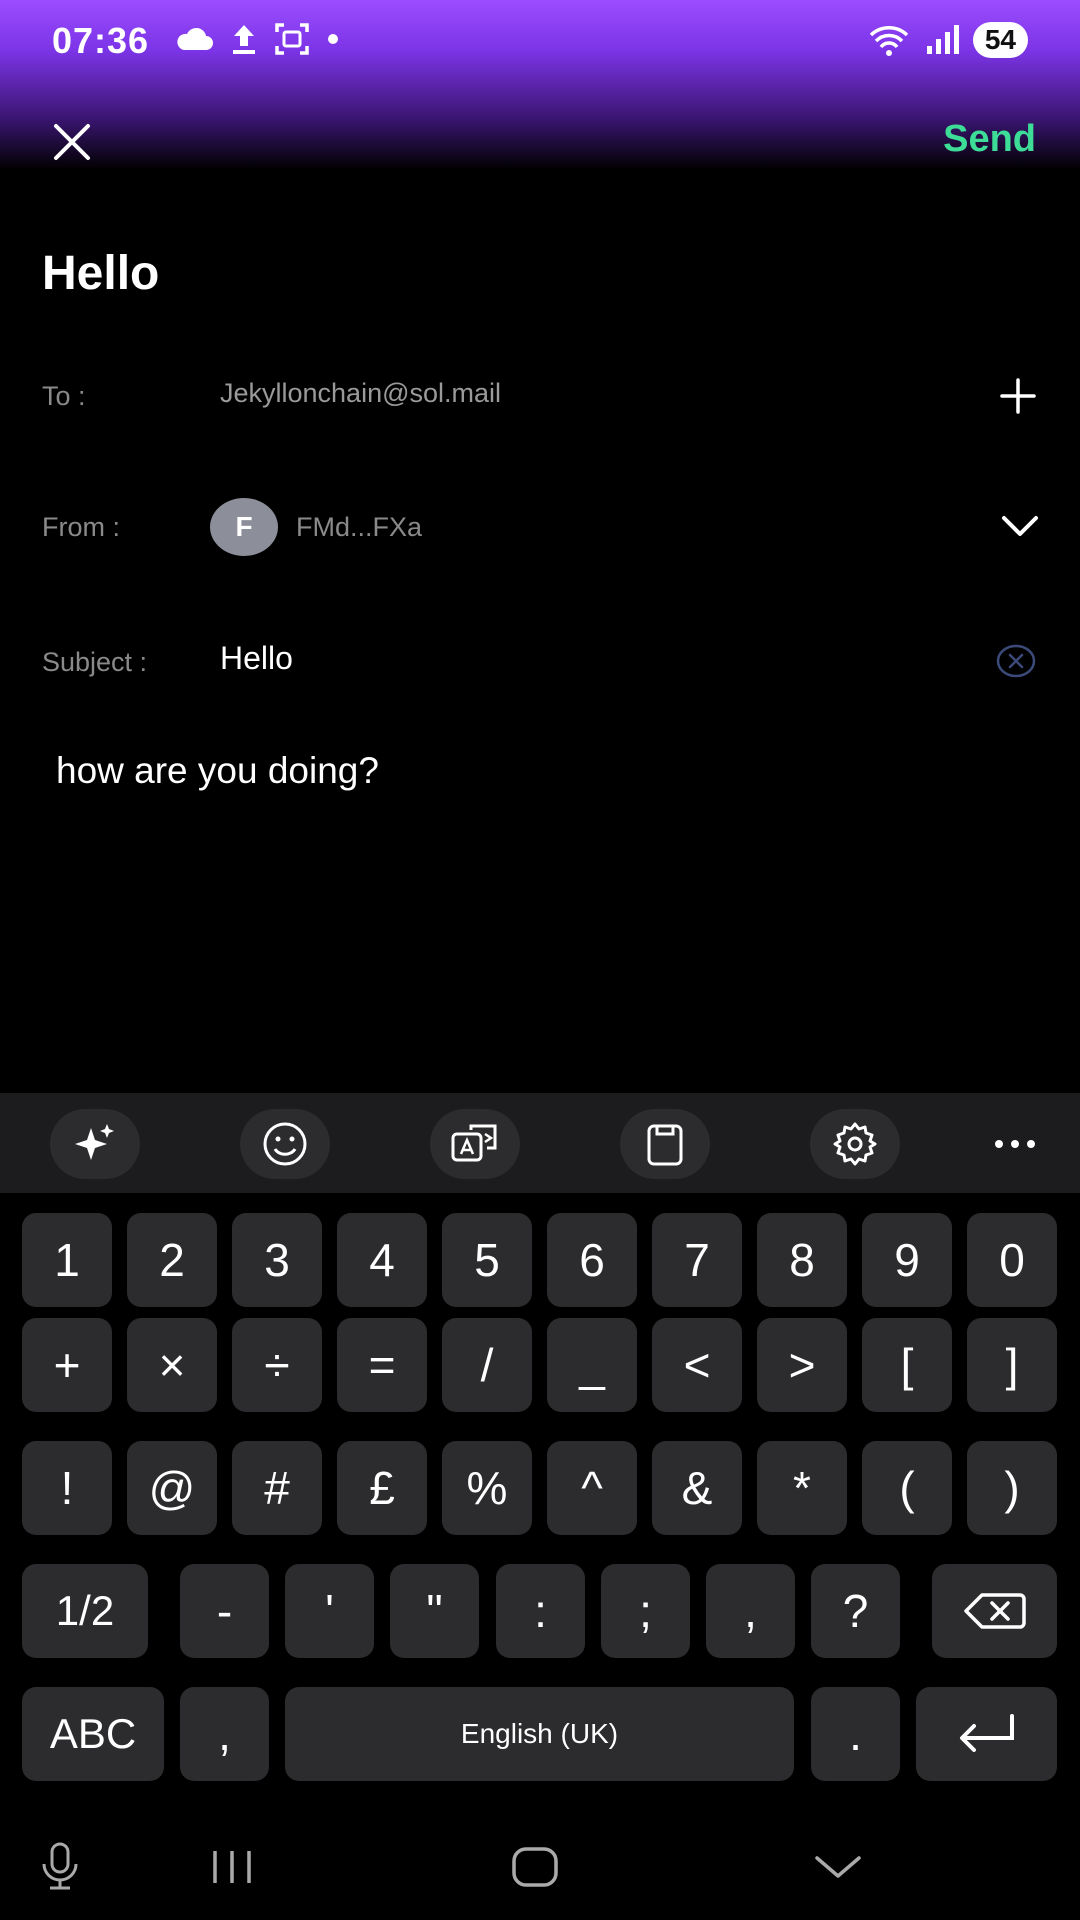  I want to click on settings-icon, so click(855, 1144).